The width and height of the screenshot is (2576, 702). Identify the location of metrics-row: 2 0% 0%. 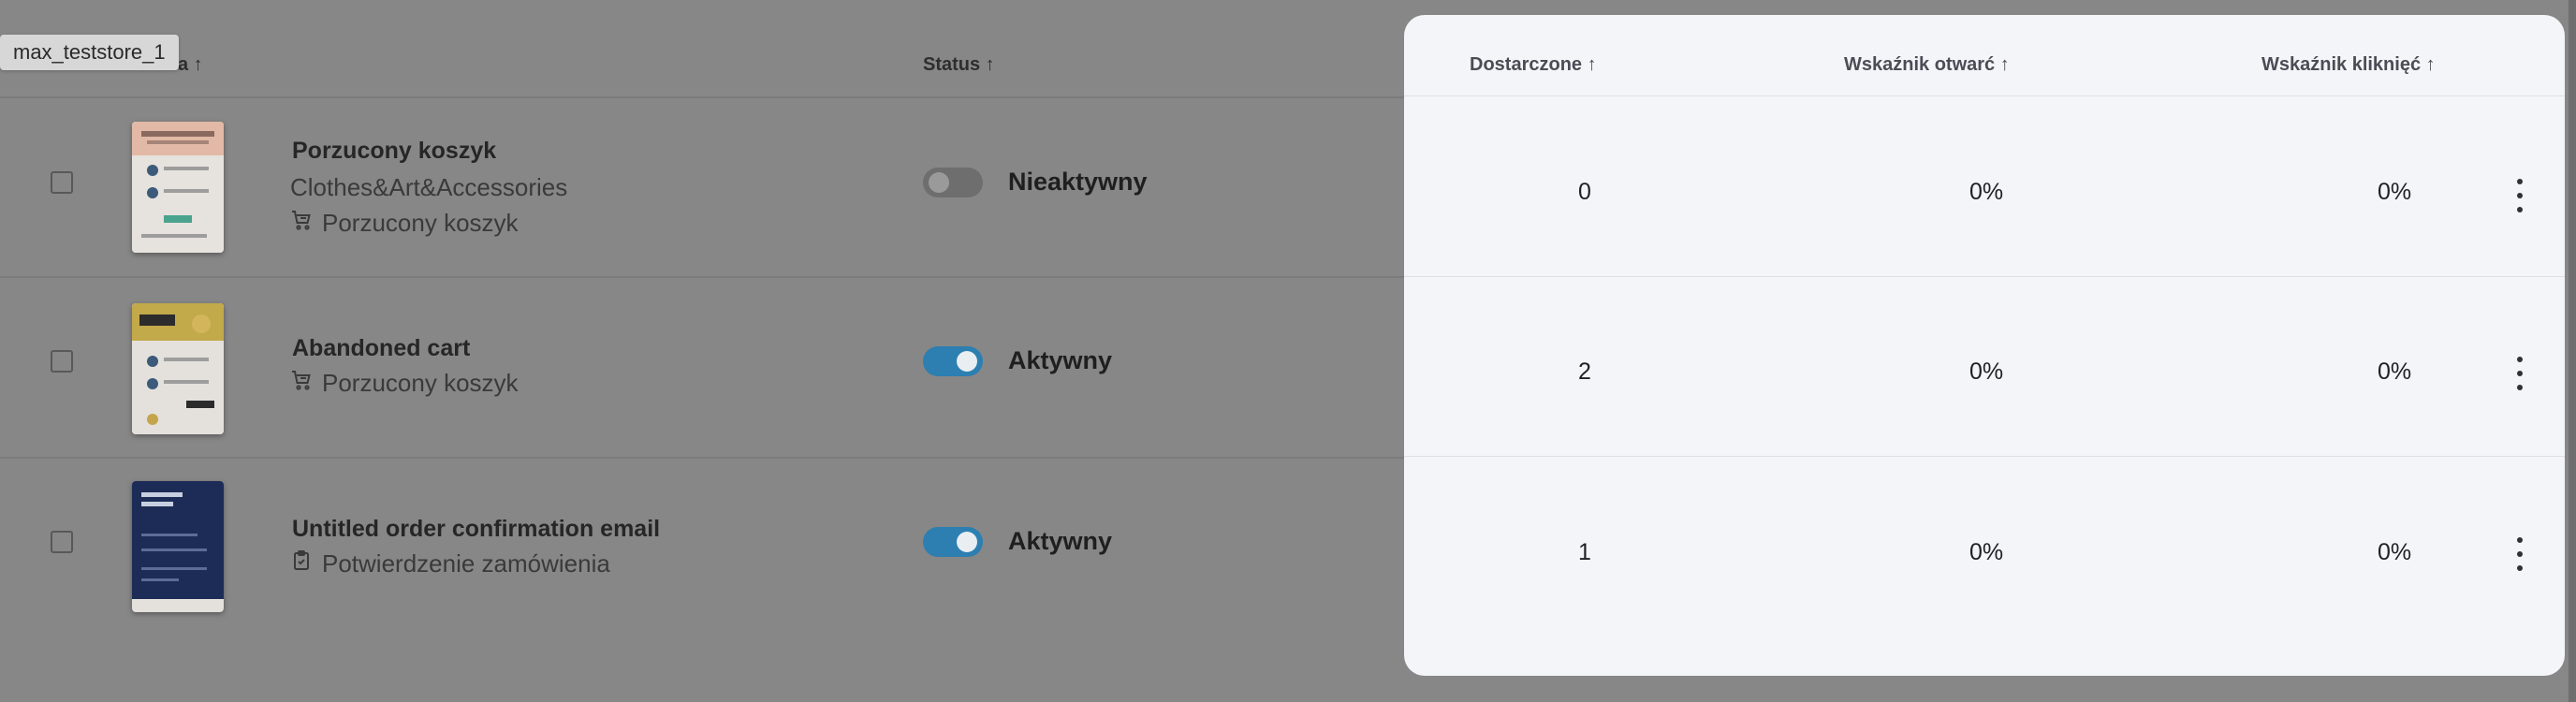
(1984, 366).